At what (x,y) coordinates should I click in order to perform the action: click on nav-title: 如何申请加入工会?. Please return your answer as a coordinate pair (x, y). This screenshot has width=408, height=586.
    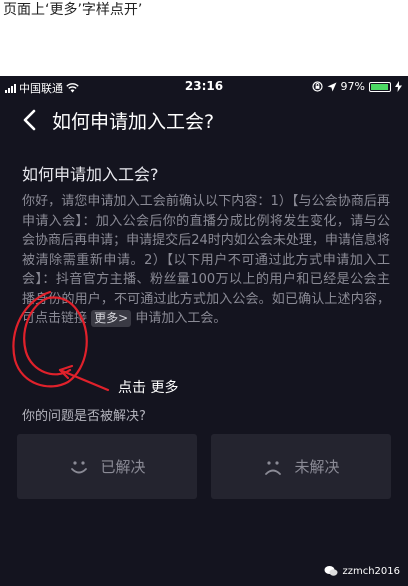
    Looking at the image, I should click on (133, 122).